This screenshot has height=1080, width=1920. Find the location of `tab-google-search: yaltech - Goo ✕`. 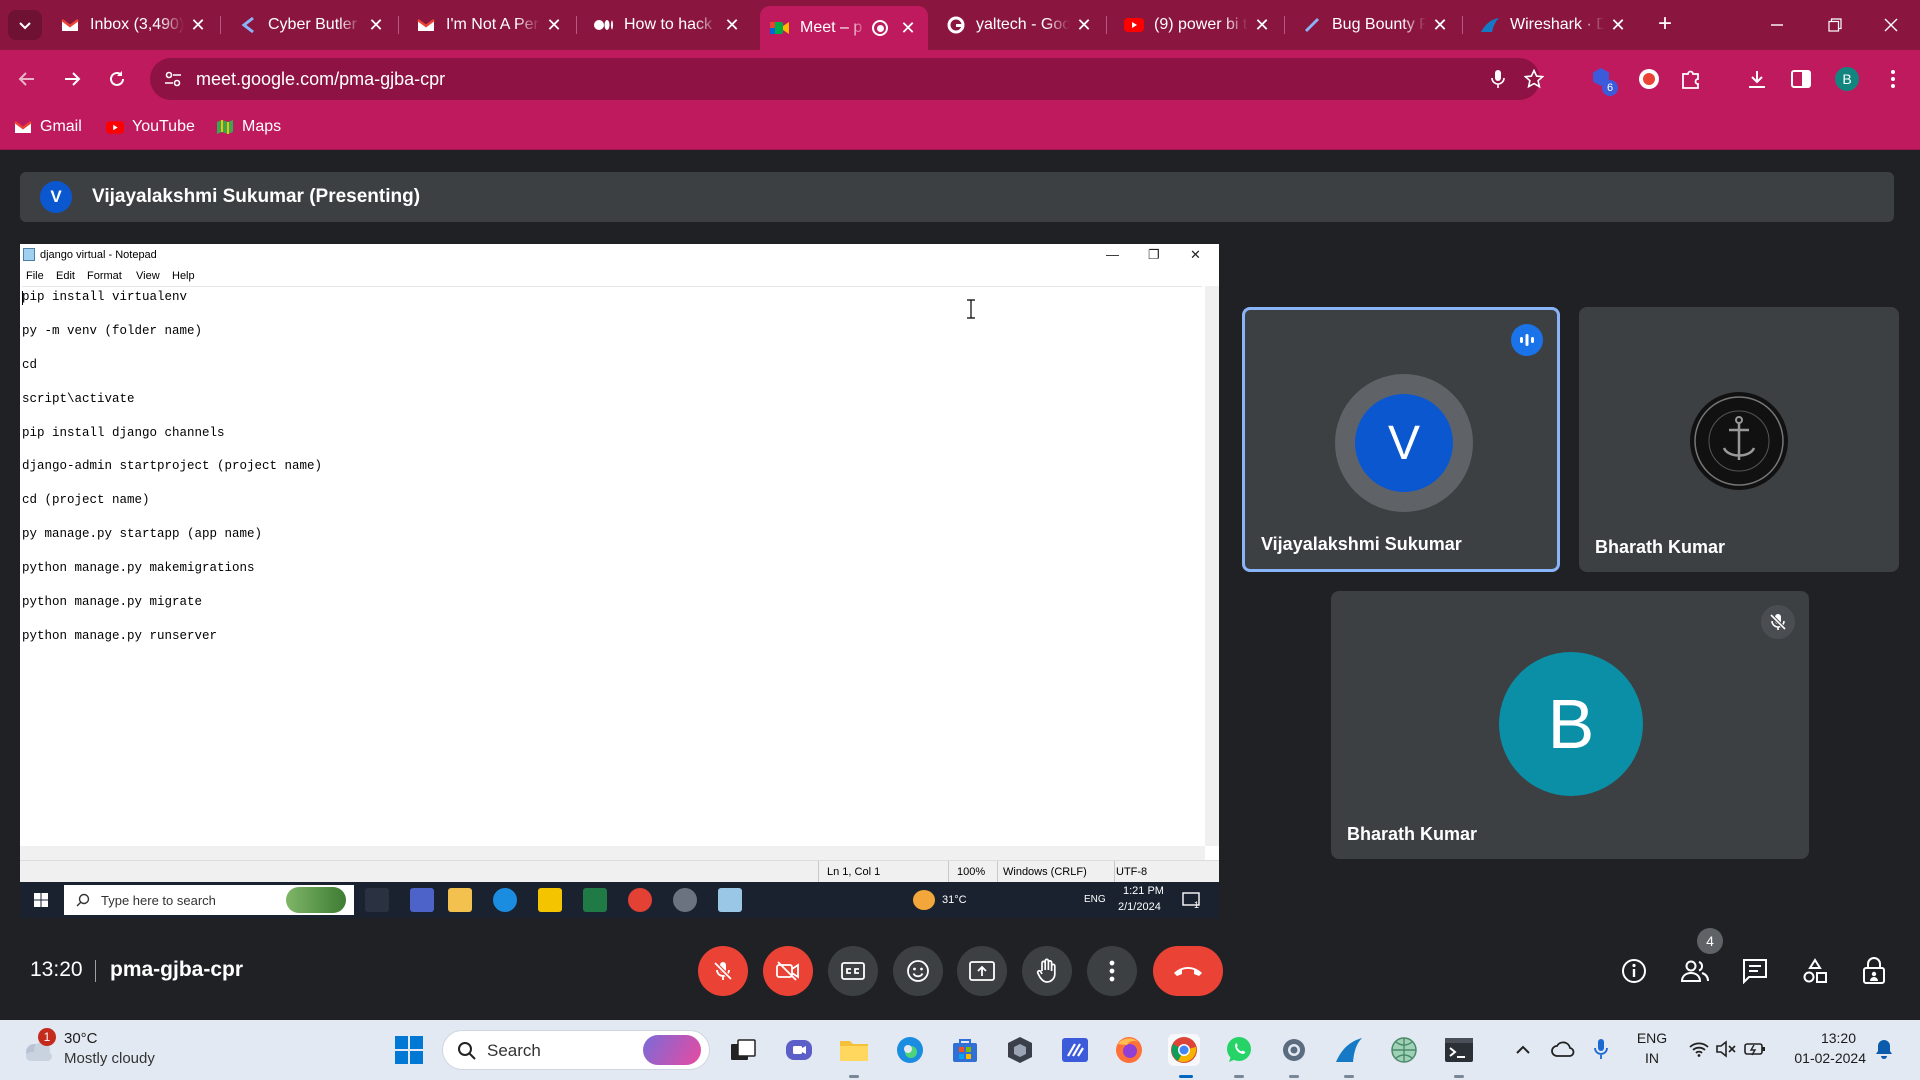

tab-google-search: yaltech - Goo ✕ is located at coordinates (1020, 25).